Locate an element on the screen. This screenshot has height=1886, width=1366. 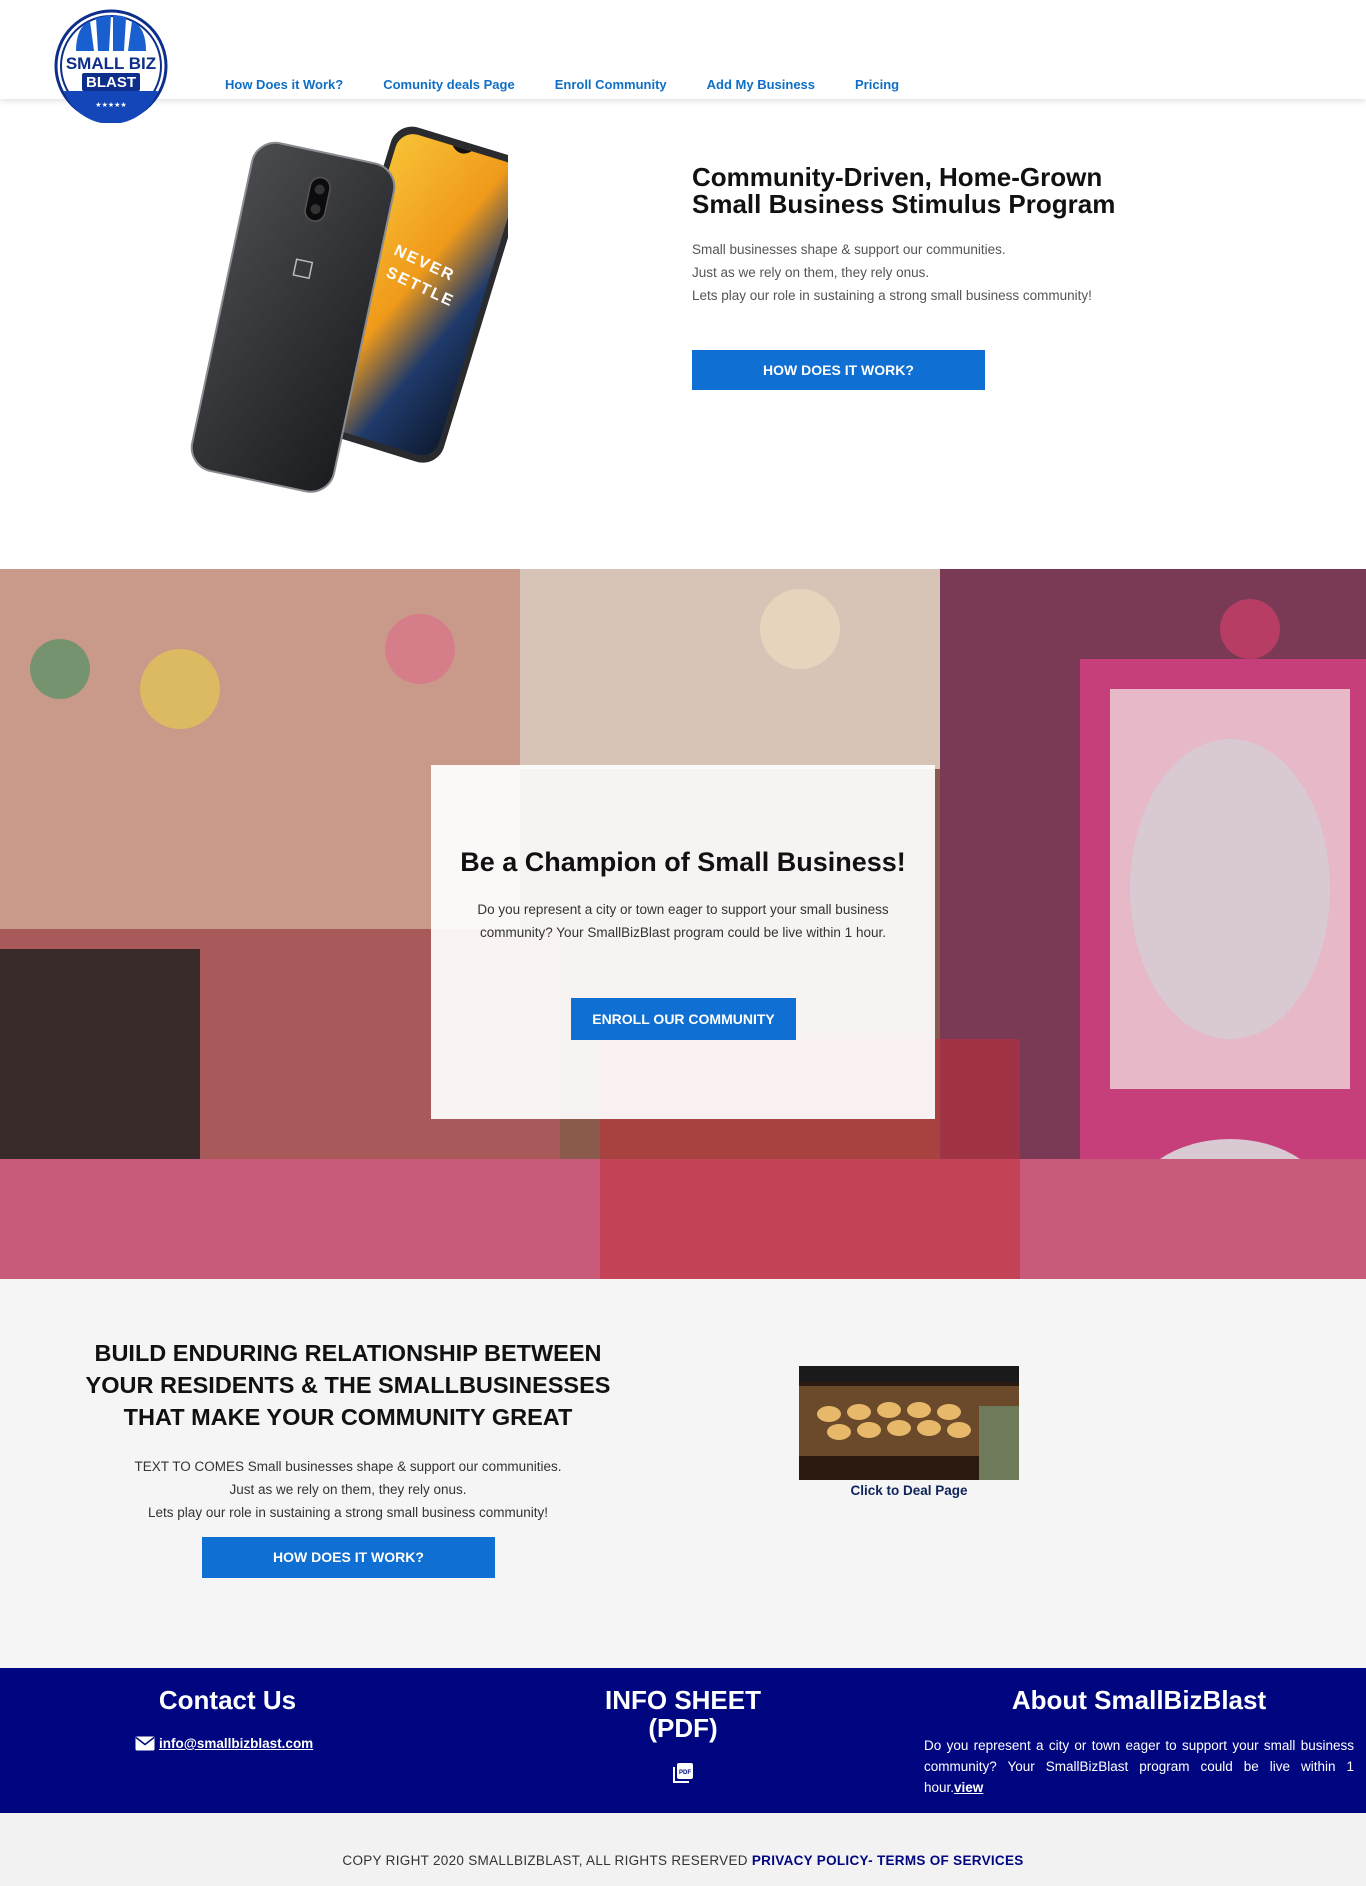
envelope-icon is located at coordinates (145, 1743).